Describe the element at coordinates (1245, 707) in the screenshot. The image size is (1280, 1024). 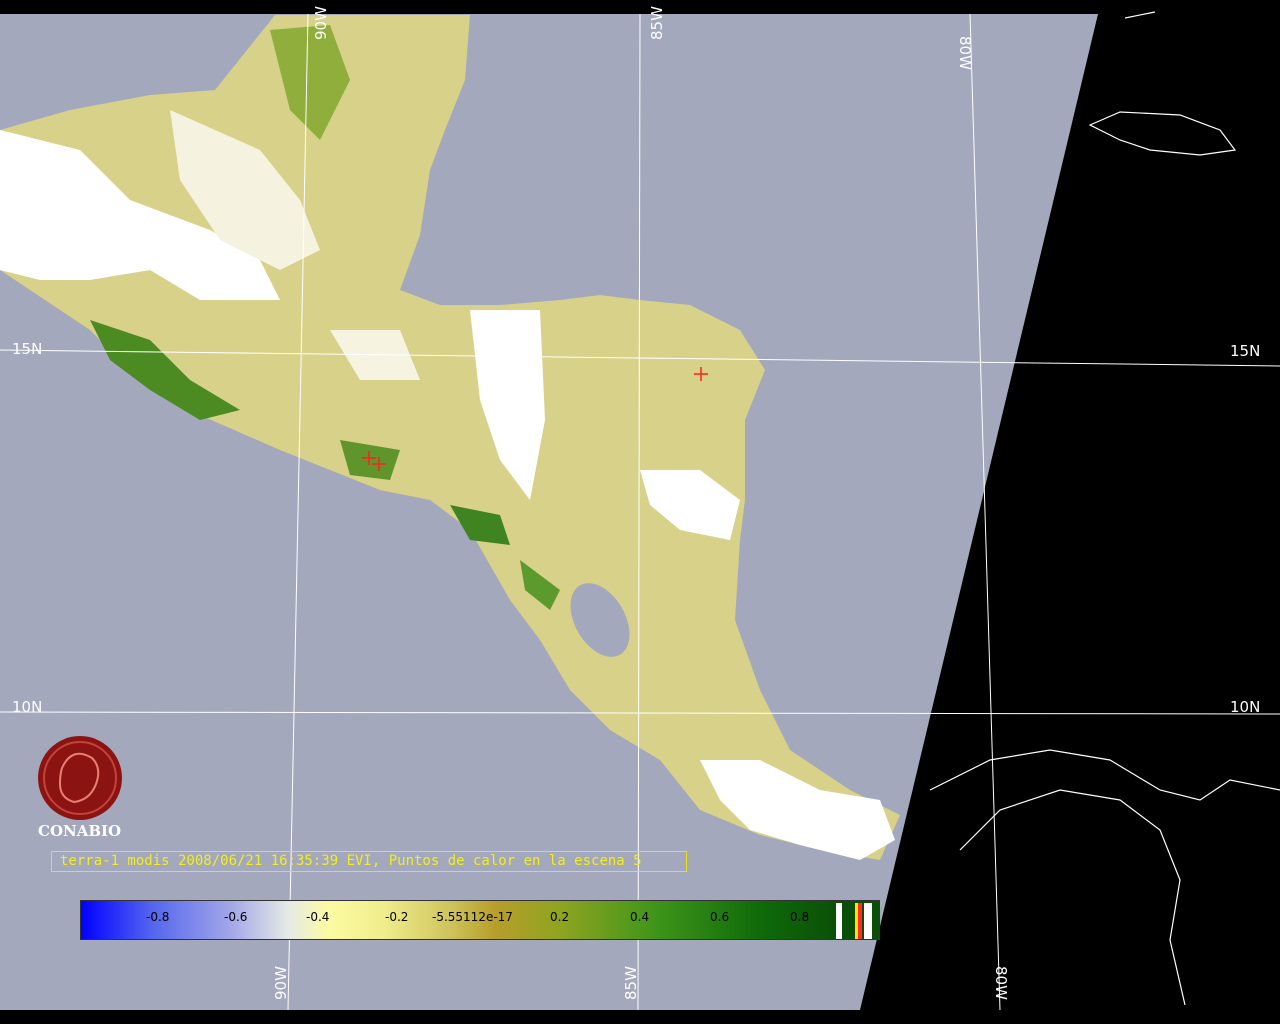
I see `lat-label-right-10n: 10N` at that location.